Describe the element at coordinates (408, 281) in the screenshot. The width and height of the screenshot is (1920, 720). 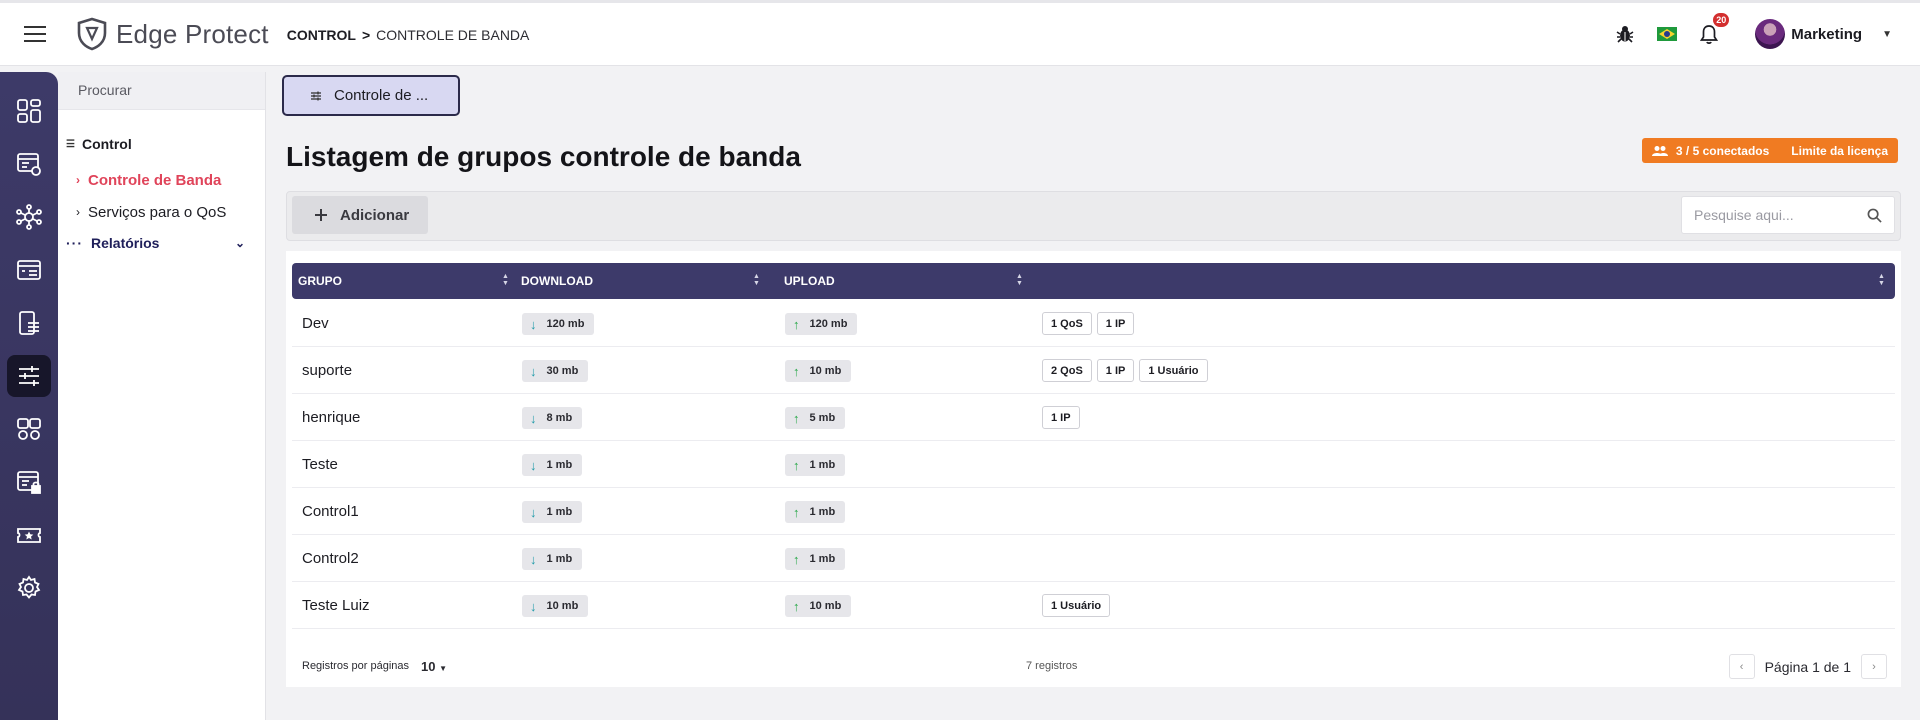
I see `column-header-grupo: GRUPO ▲ ▼` at that location.